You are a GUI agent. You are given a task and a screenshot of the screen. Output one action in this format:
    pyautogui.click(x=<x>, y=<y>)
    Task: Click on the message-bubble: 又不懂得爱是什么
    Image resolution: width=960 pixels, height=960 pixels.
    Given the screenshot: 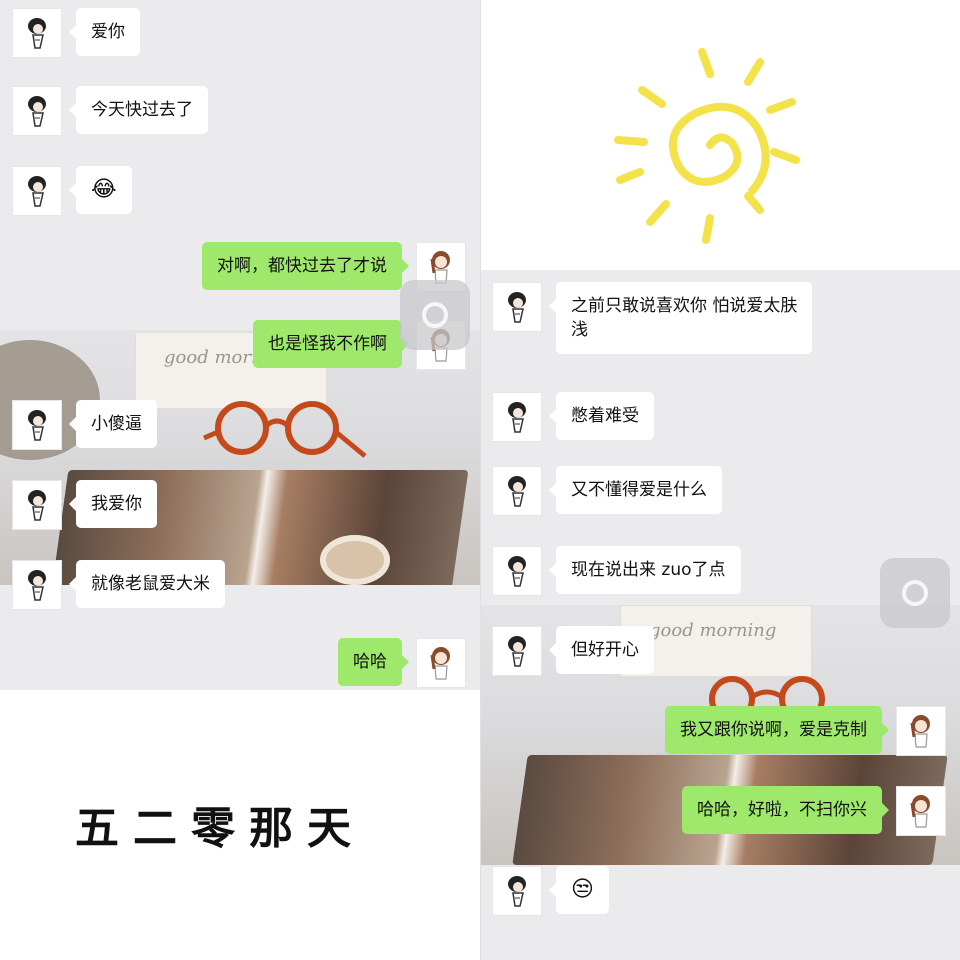 What is the action you would take?
    pyautogui.click(x=635, y=490)
    